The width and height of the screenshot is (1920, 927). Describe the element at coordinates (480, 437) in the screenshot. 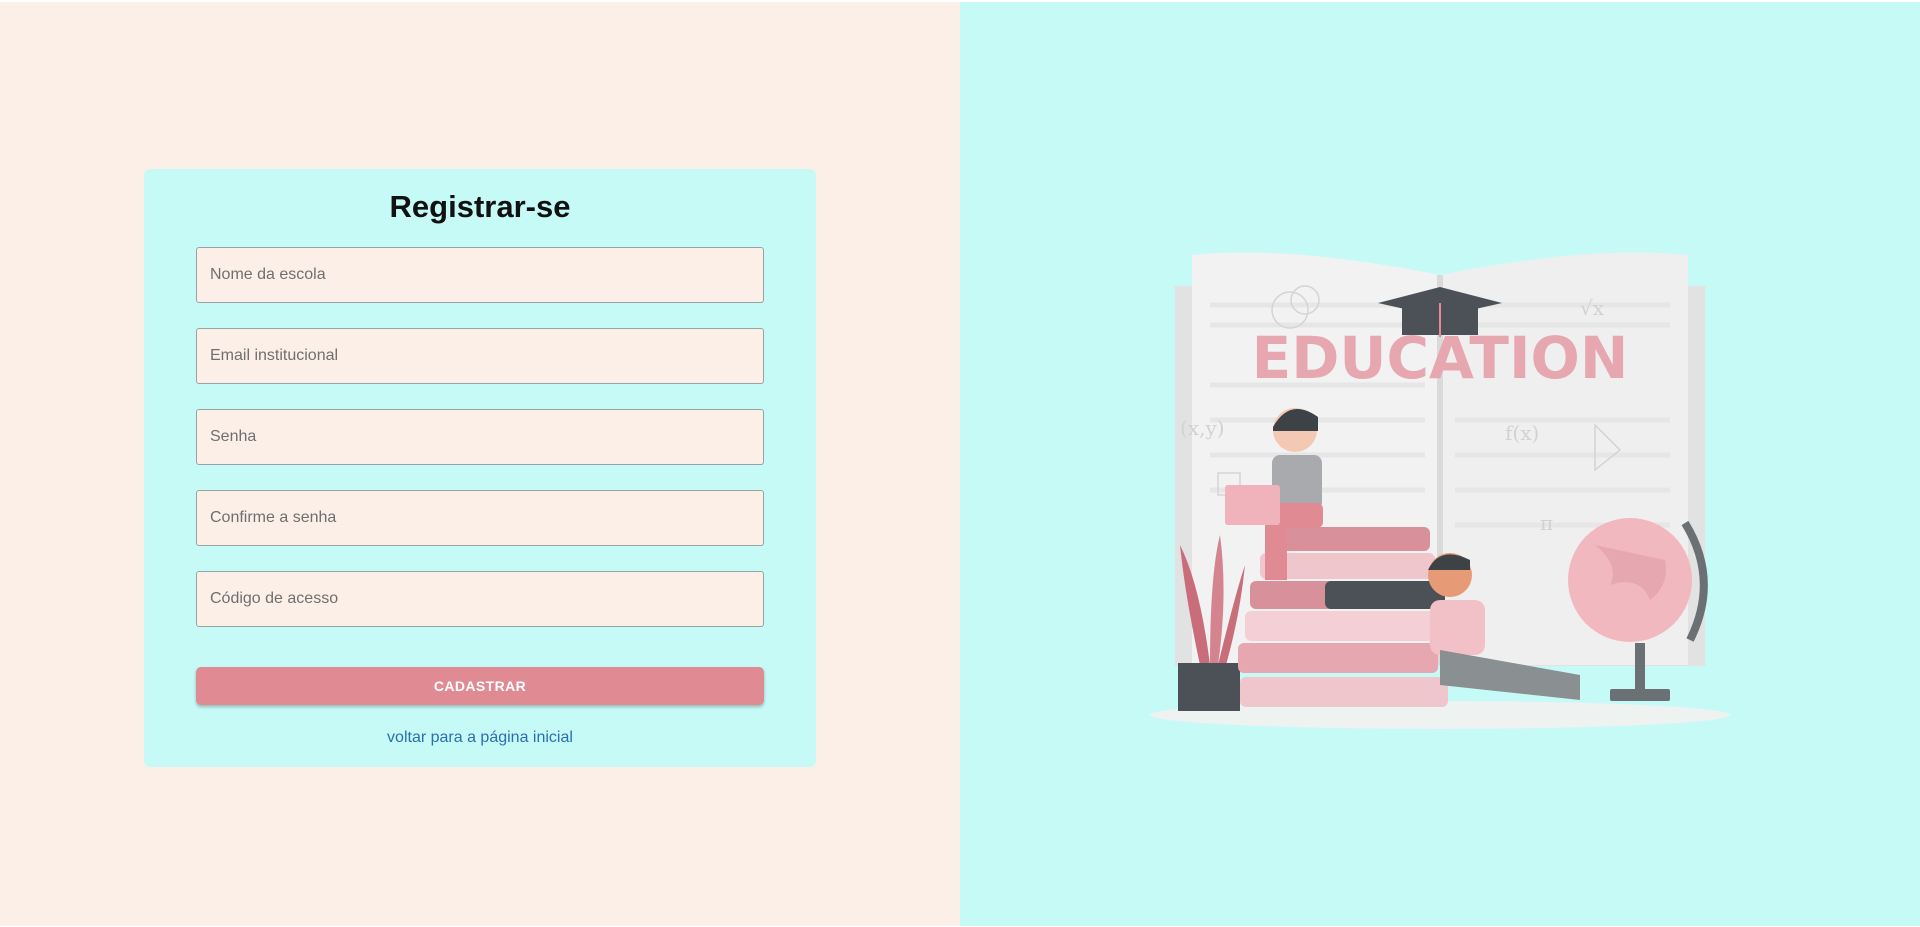

I see `password-input` at that location.